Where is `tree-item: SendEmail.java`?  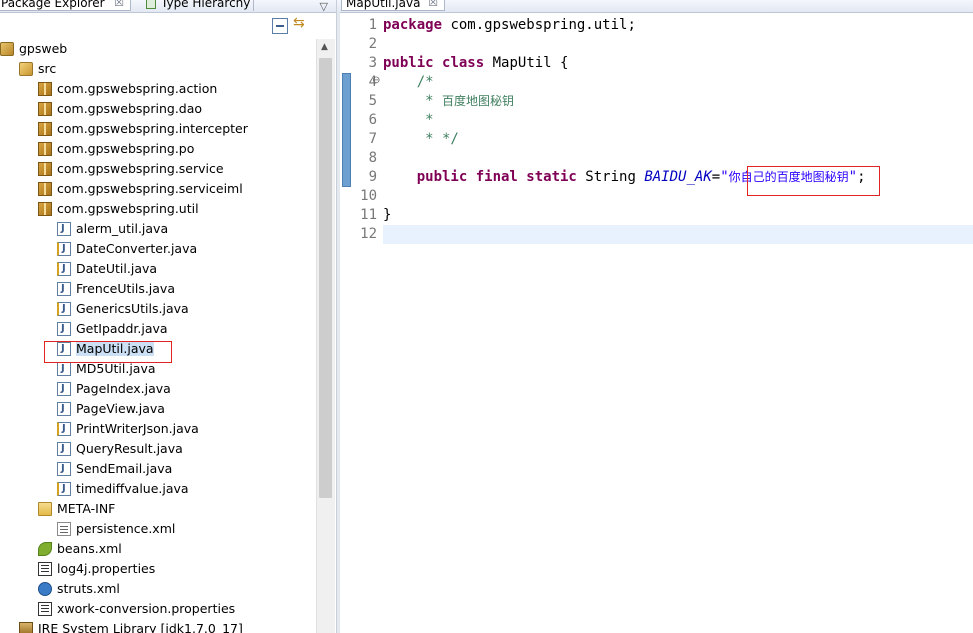 tree-item: SendEmail.java is located at coordinates (114, 469).